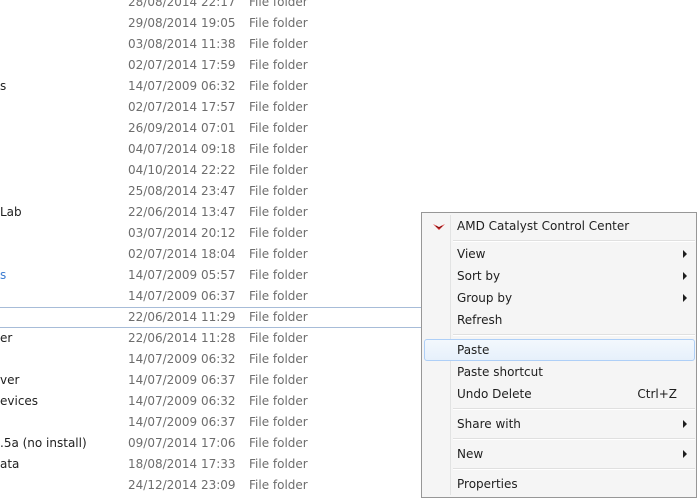  I want to click on file-date: 25/08/2014 23:47, so click(182, 191).